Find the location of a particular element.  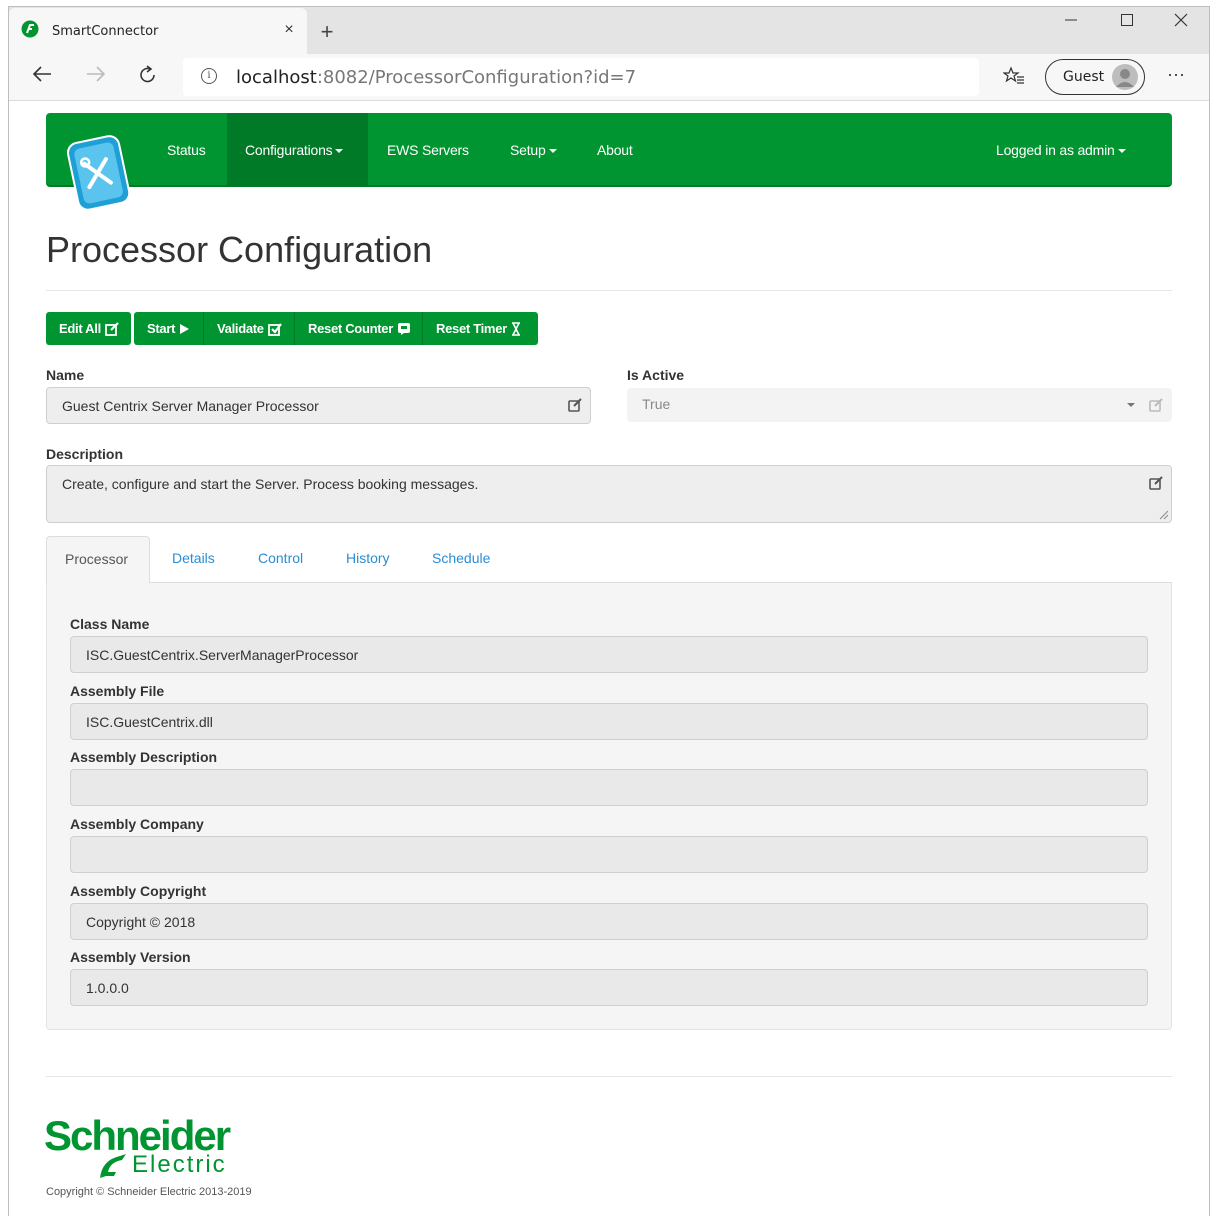

class-name-label: Class Name is located at coordinates (110, 624).